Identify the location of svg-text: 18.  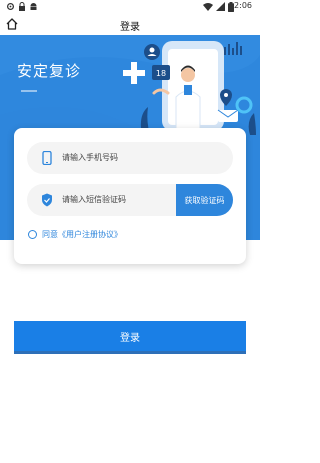
(161, 73).